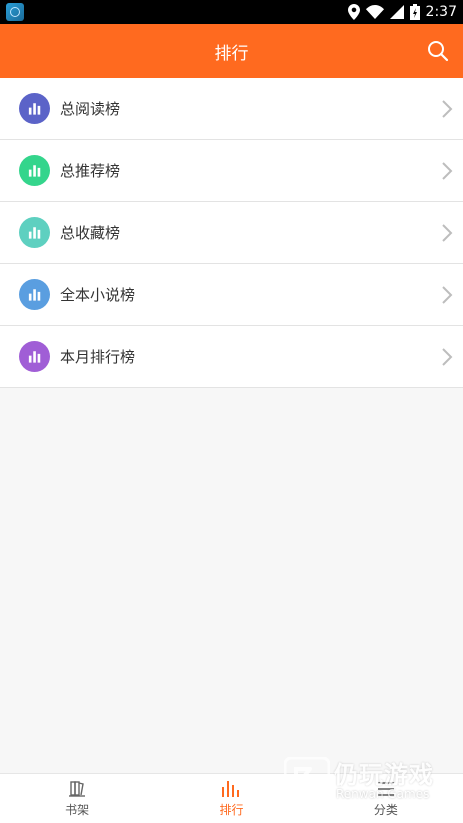 This screenshot has height=823, width=463. I want to click on ranking-item: 全本小说榜, so click(231, 295).